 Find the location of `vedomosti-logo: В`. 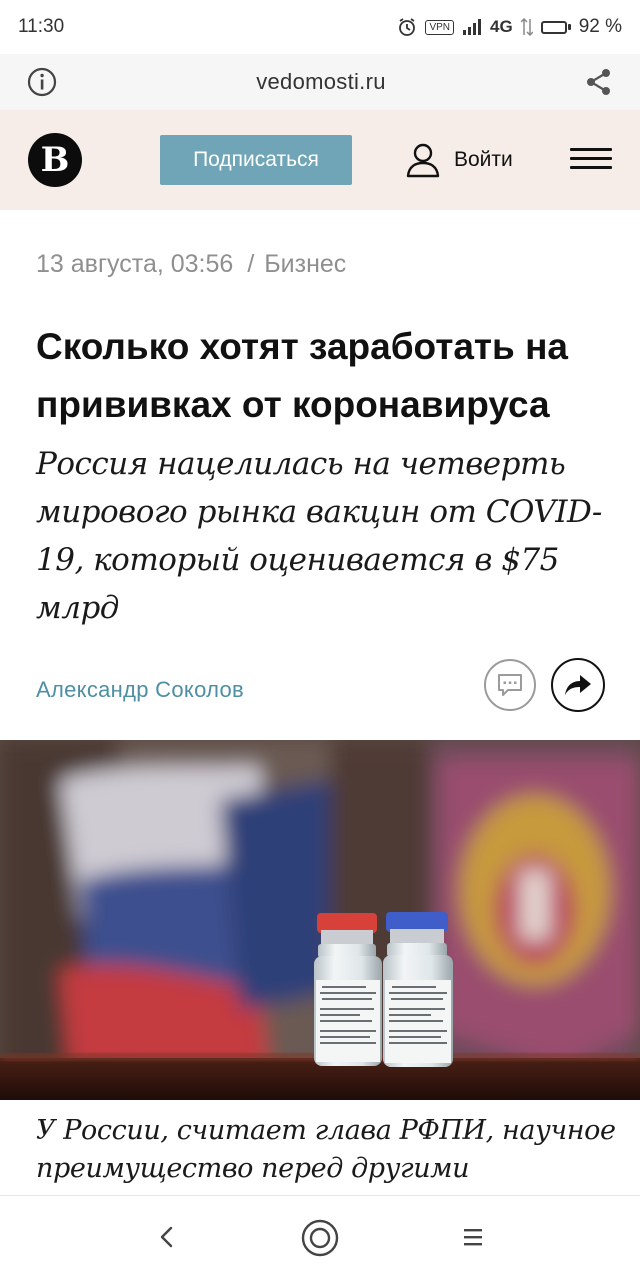

vedomosti-logo: В is located at coordinates (55, 160).